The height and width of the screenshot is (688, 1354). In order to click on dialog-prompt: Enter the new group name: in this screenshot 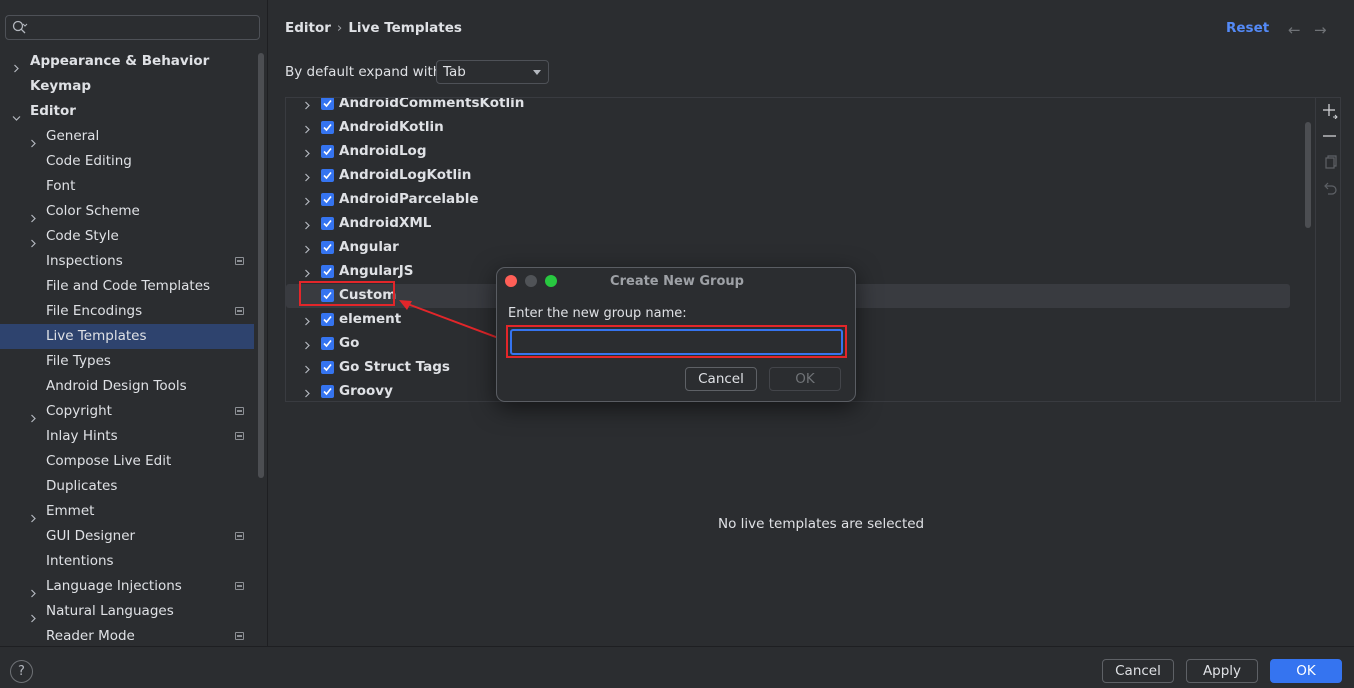, I will do `click(597, 313)`.